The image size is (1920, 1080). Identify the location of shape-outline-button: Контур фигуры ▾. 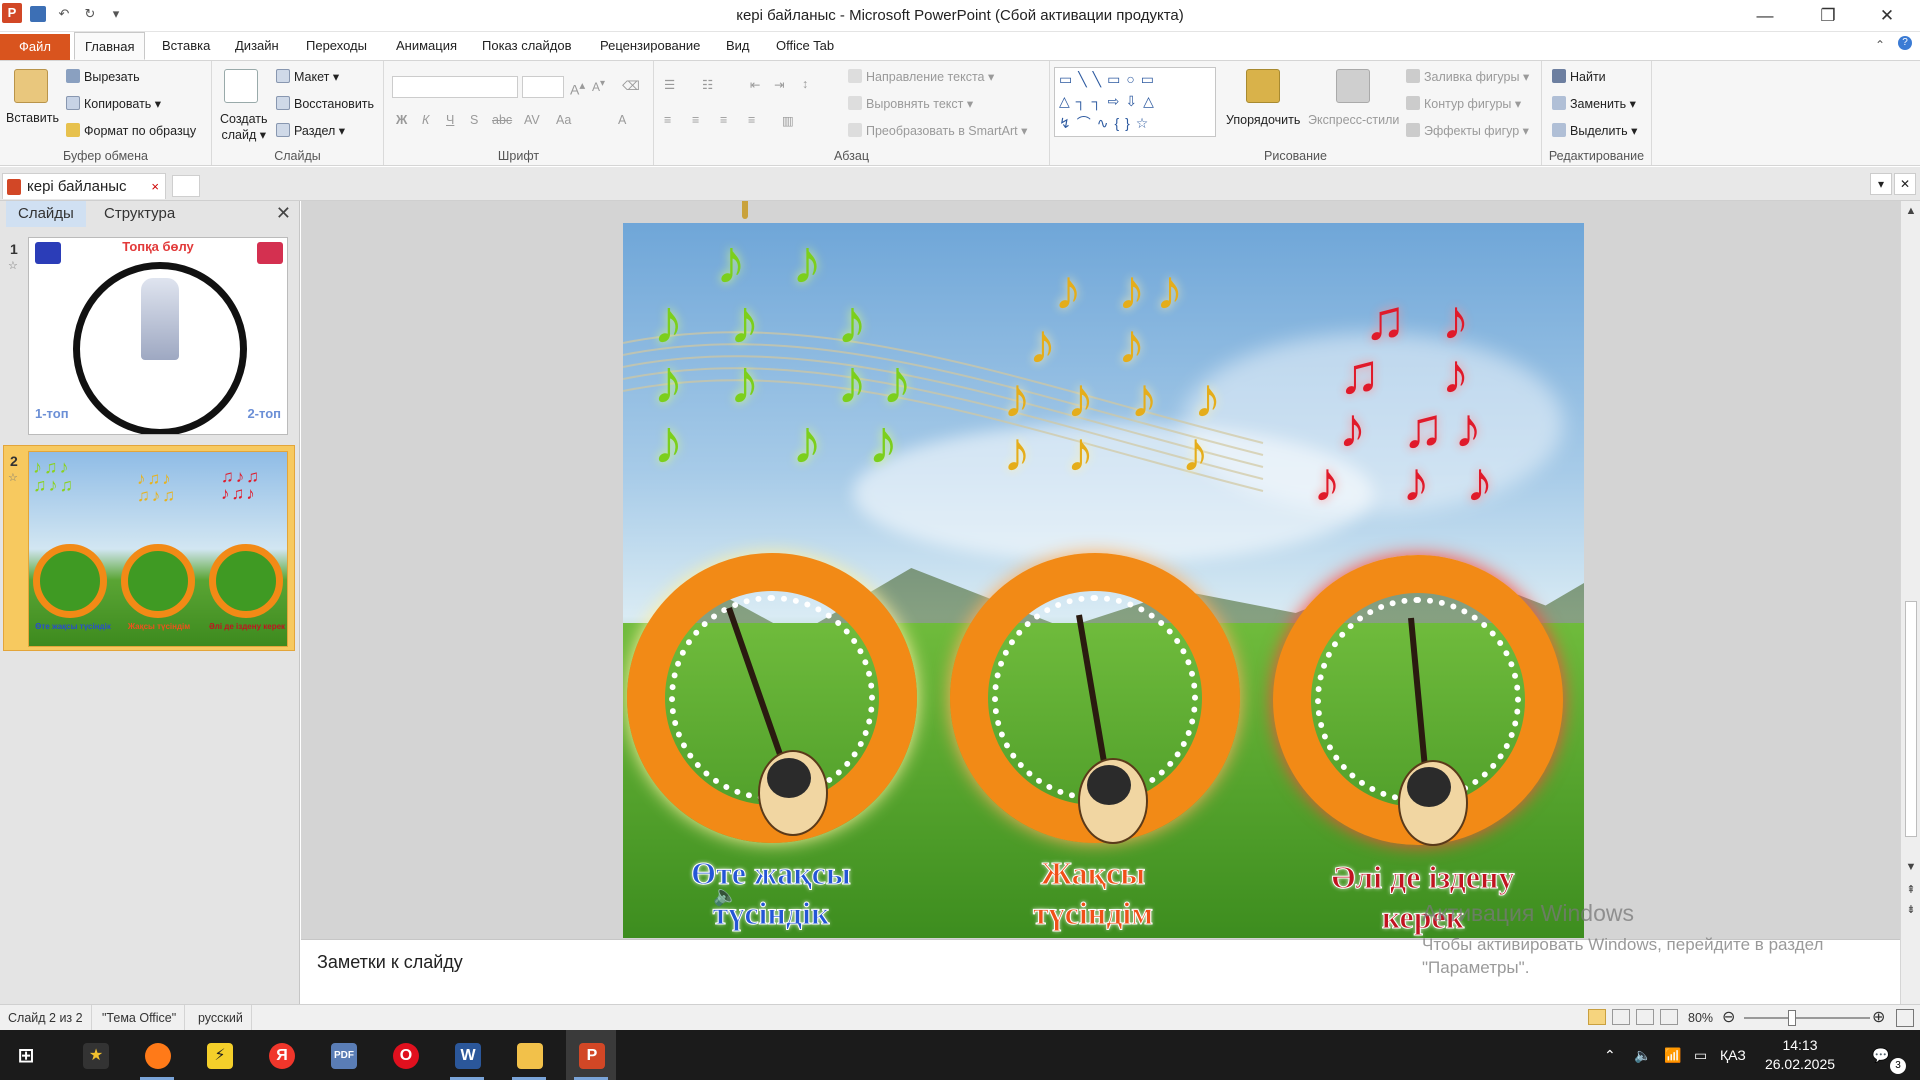
(1463, 103).